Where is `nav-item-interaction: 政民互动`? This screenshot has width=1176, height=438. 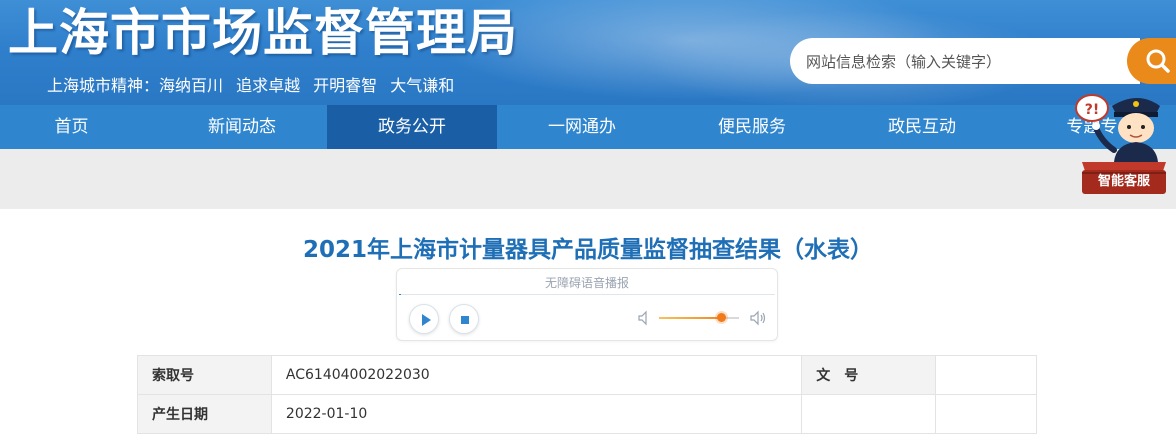
nav-item-interaction: 政民互动 is located at coordinates (922, 127).